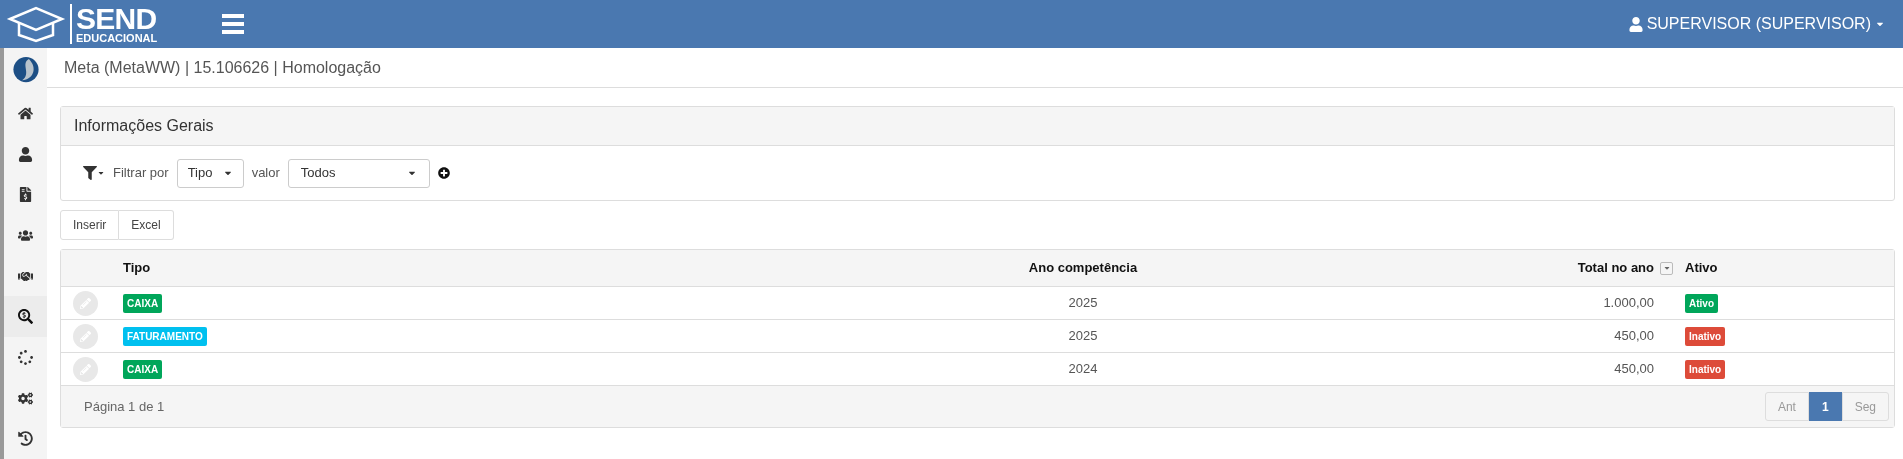  What do you see at coordinates (25, 439) in the screenshot?
I see `history-icon` at bounding box center [25, 439].